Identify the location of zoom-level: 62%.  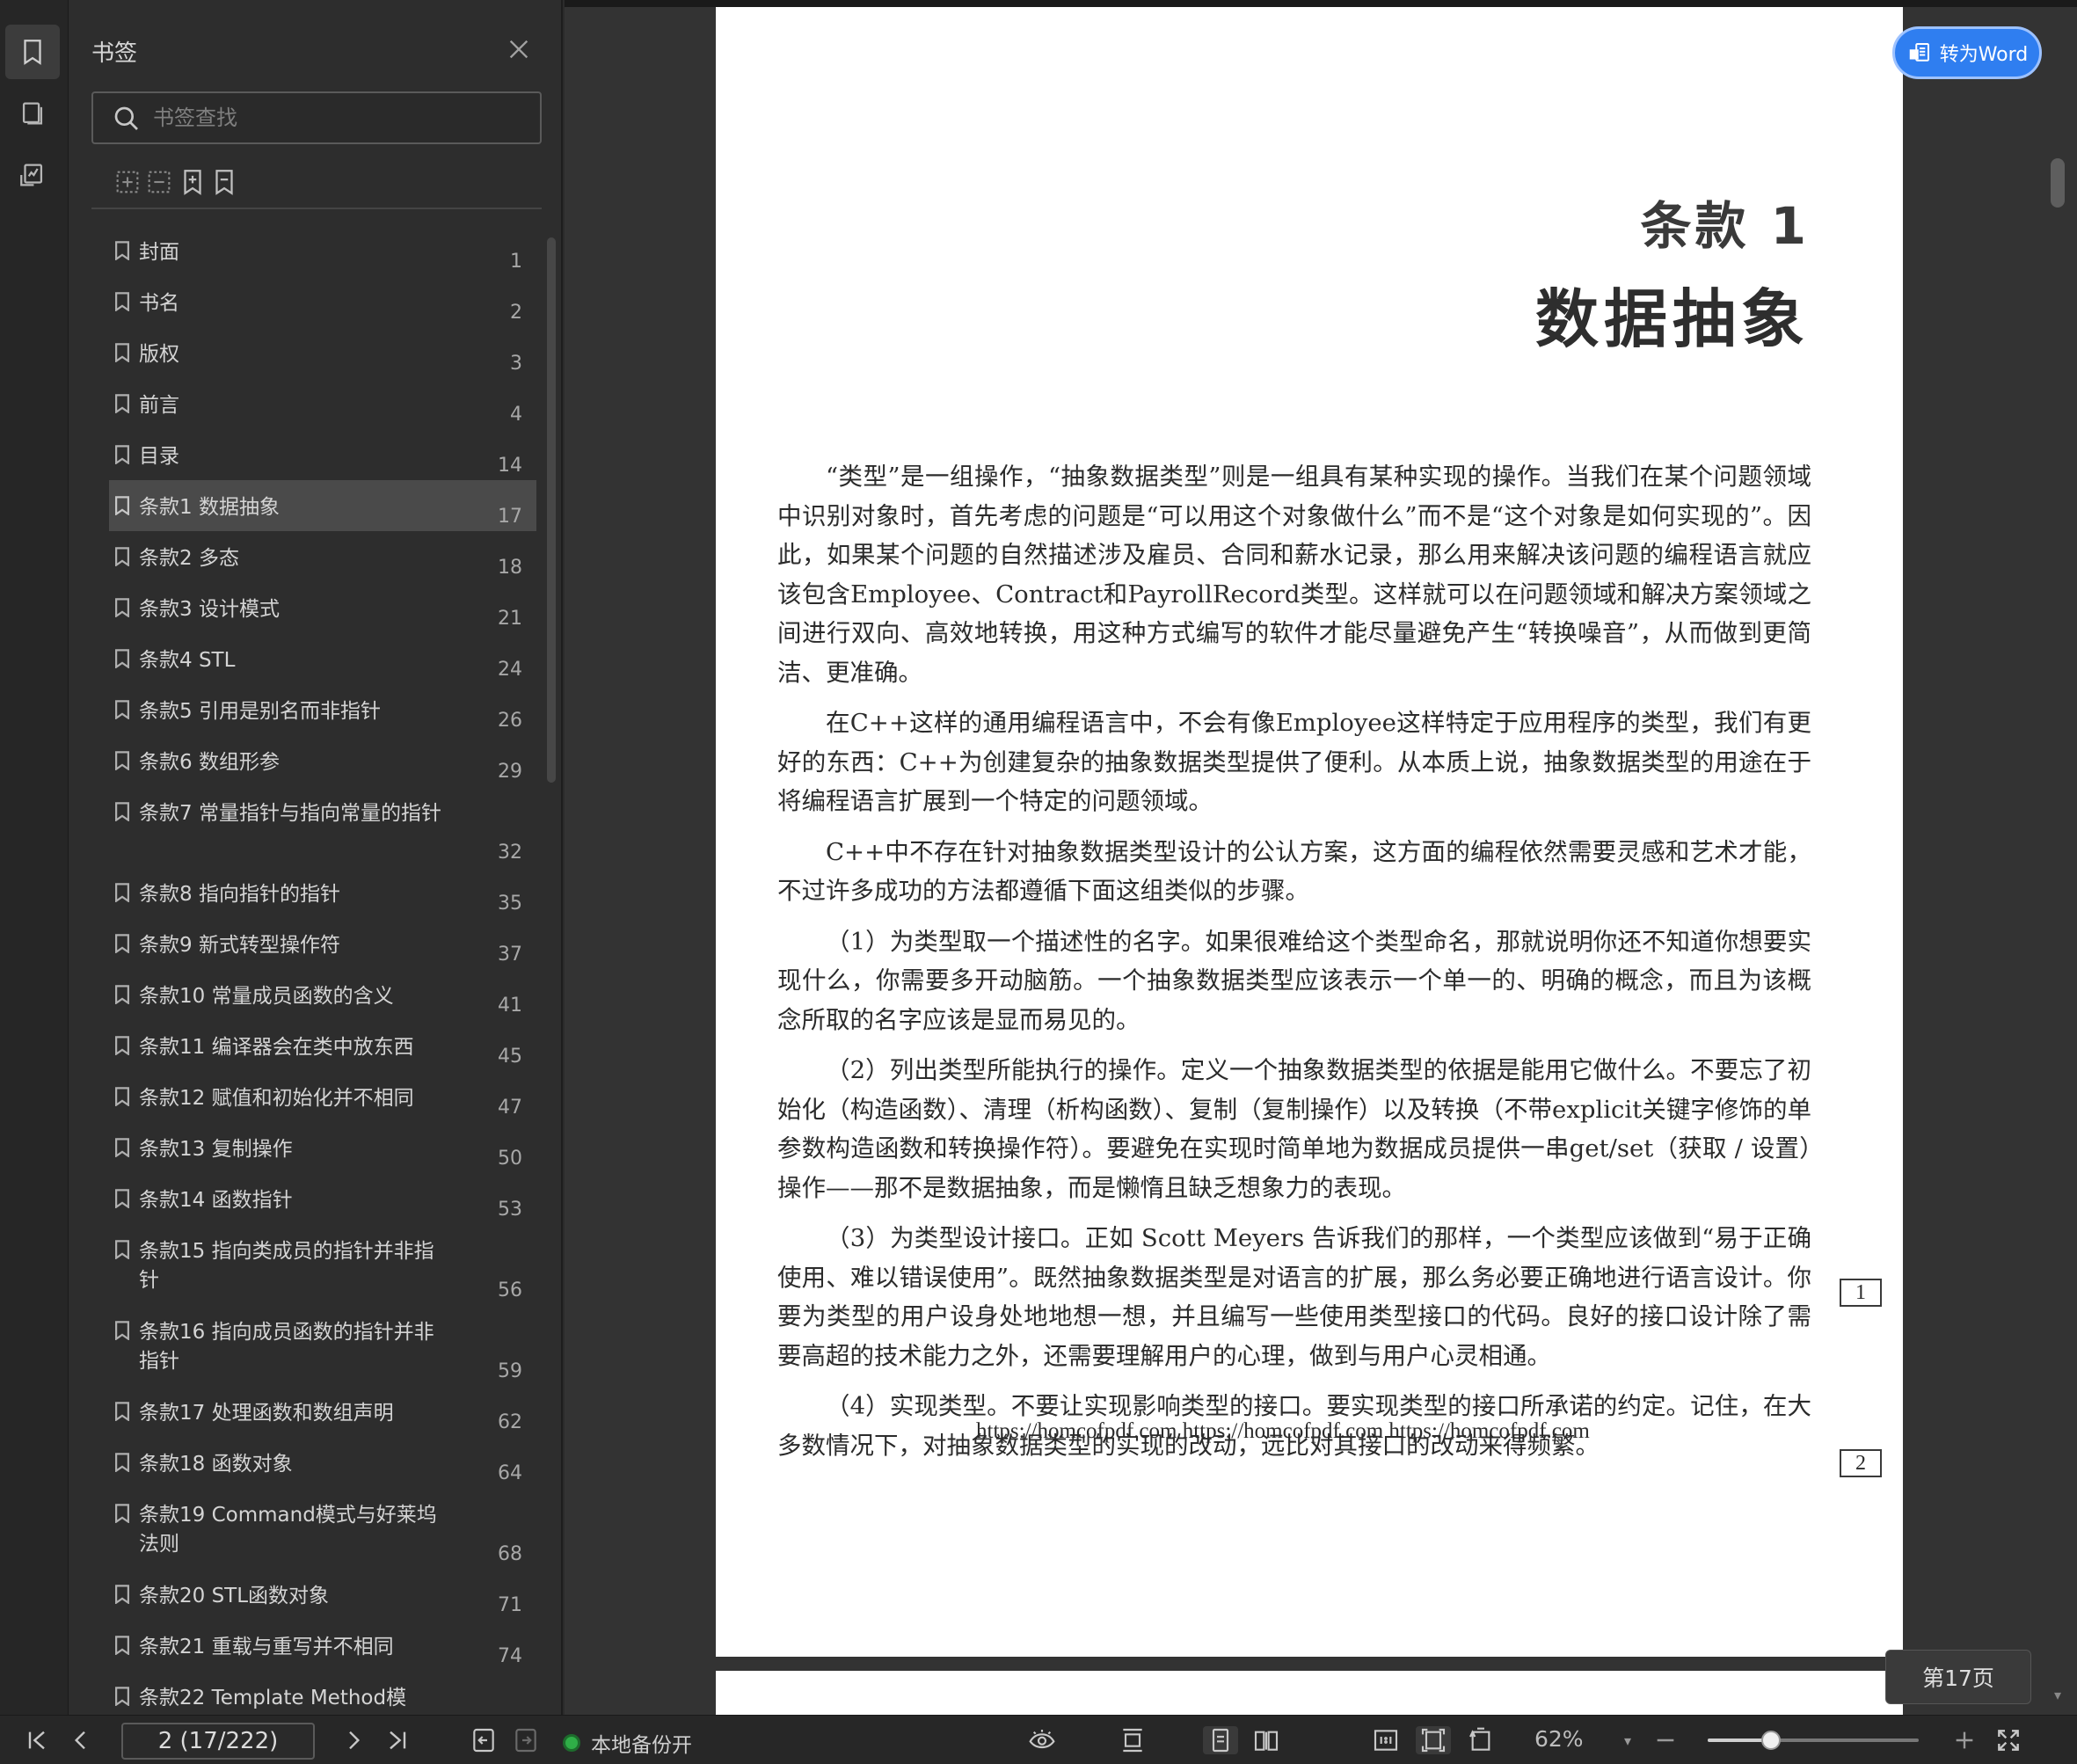
(1559, 1739).